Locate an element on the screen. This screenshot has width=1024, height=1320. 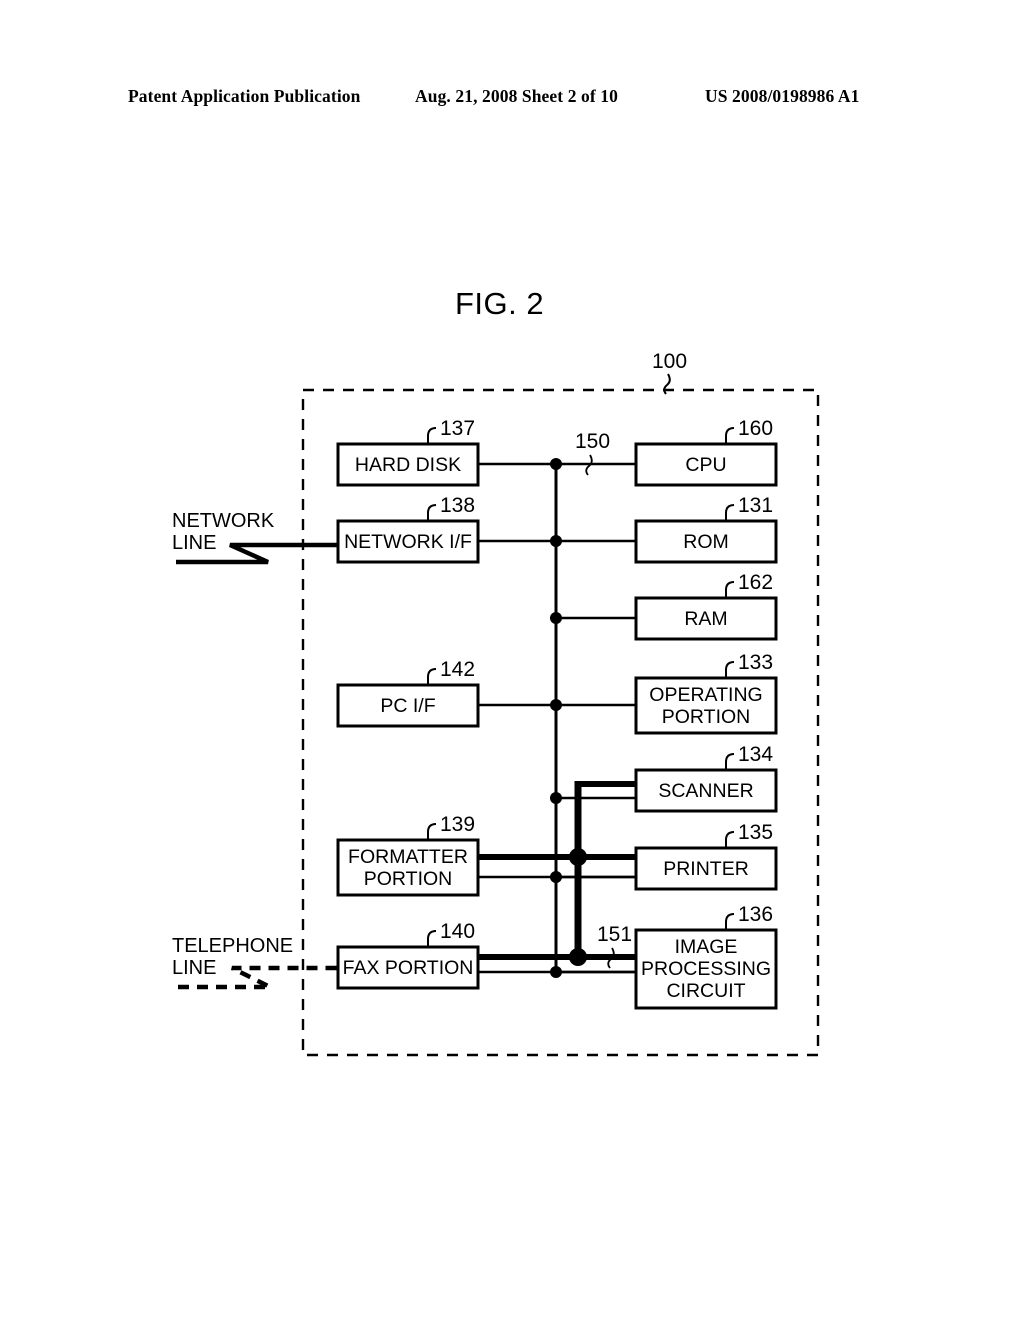
block-rom: ROM 131 is located at coordinates (667, 529).